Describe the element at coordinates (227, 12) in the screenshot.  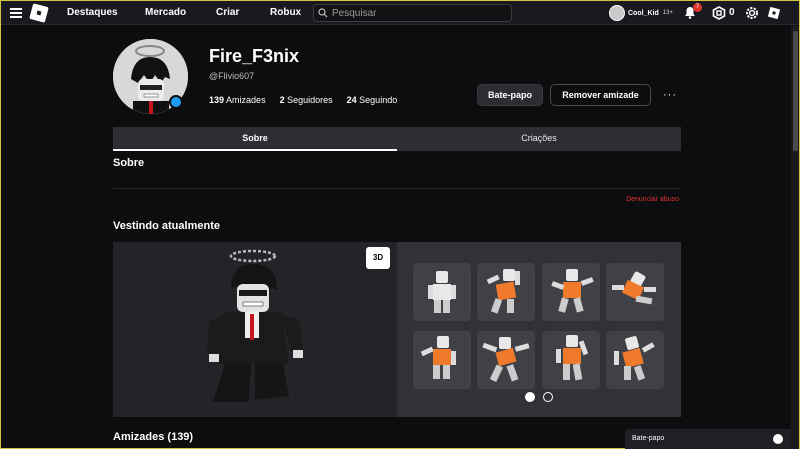
I see `nav-link-criar: Criar` at that location.